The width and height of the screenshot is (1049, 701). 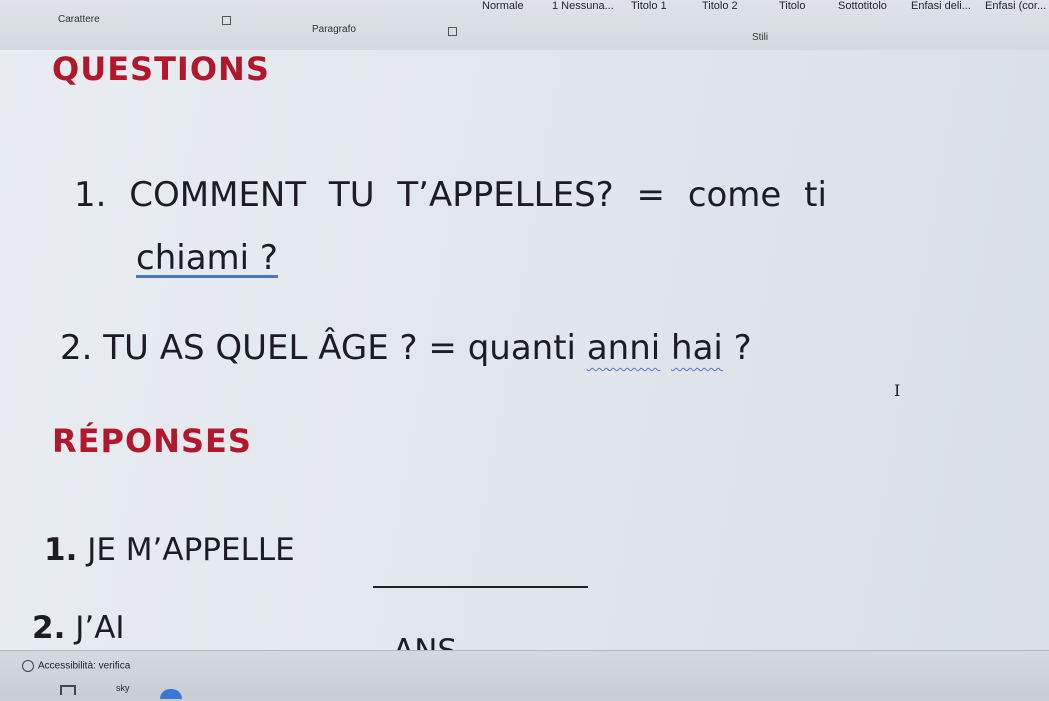 I want to click on taskbar-label: sky, so click(x=123, y=688).